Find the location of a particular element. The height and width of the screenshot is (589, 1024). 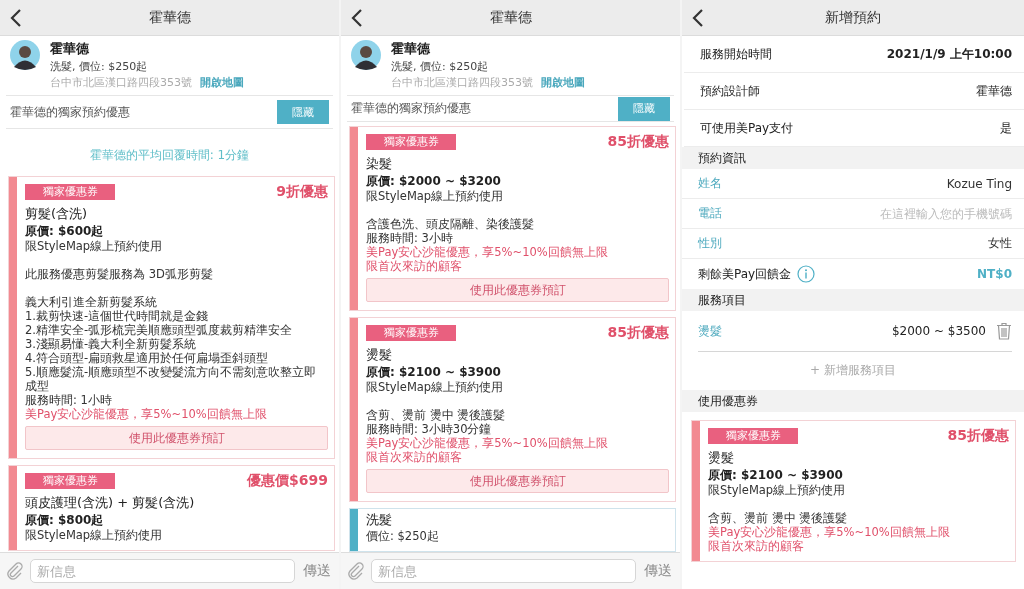

screen-title: 新增預約 is located at coordinates (853, 17).